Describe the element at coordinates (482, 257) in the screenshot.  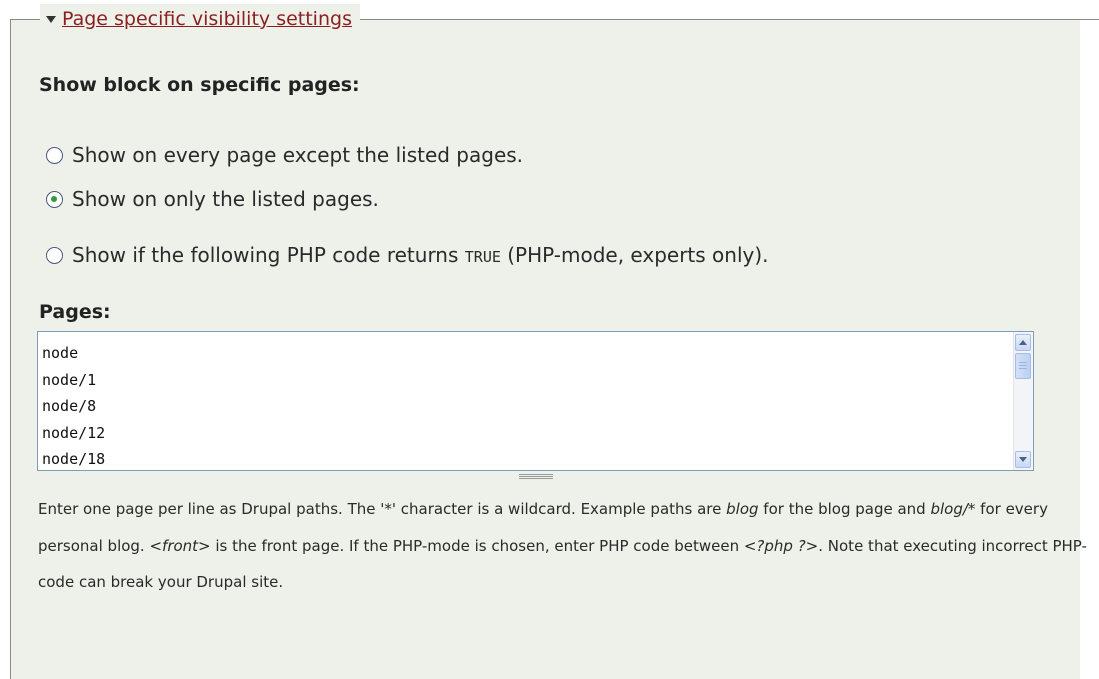
I see `php-true-code: TRUE` at that location.